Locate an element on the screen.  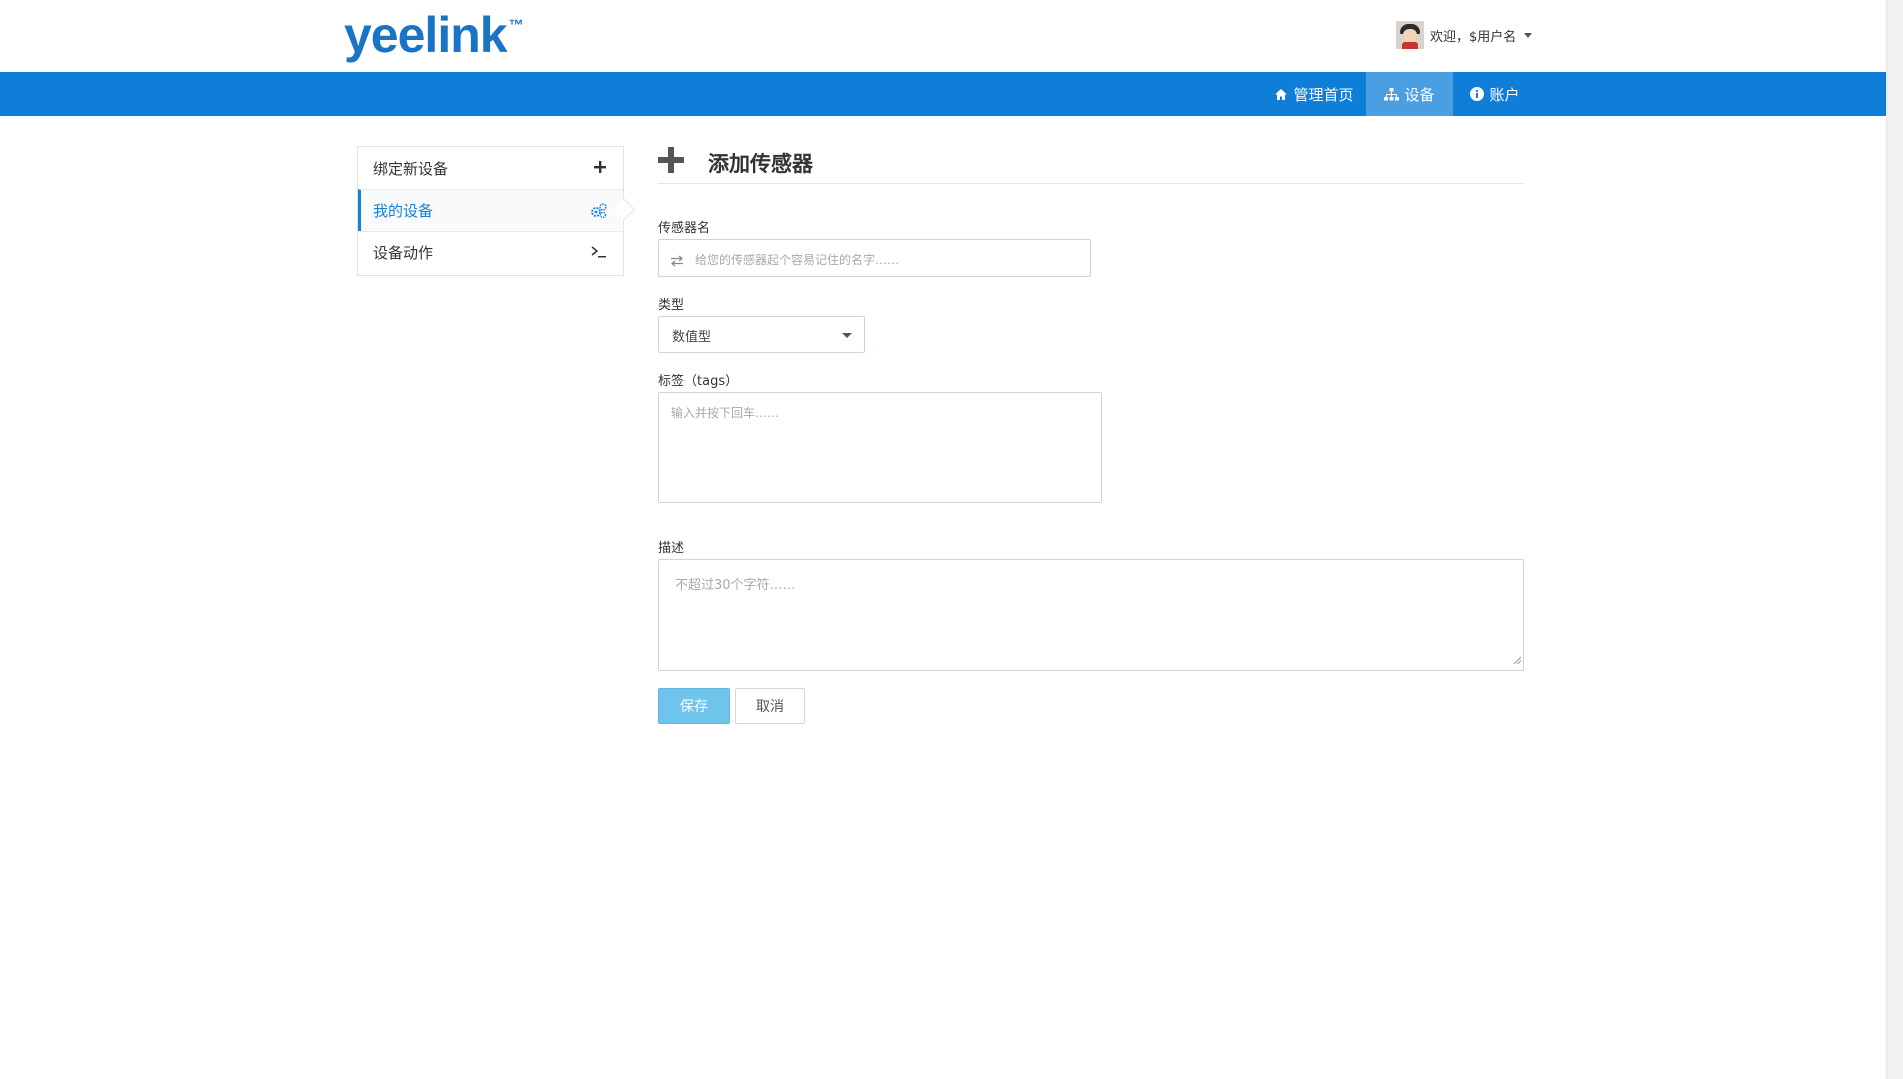
tags-label: 标签（tags） is located at coordinates (698, 381).